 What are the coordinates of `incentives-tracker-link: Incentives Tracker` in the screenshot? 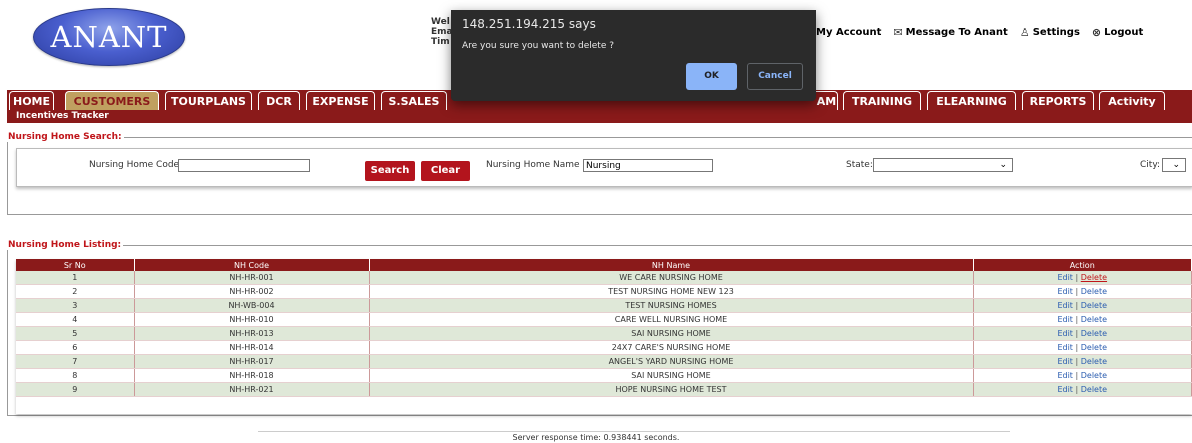 It's located at (62, 116).